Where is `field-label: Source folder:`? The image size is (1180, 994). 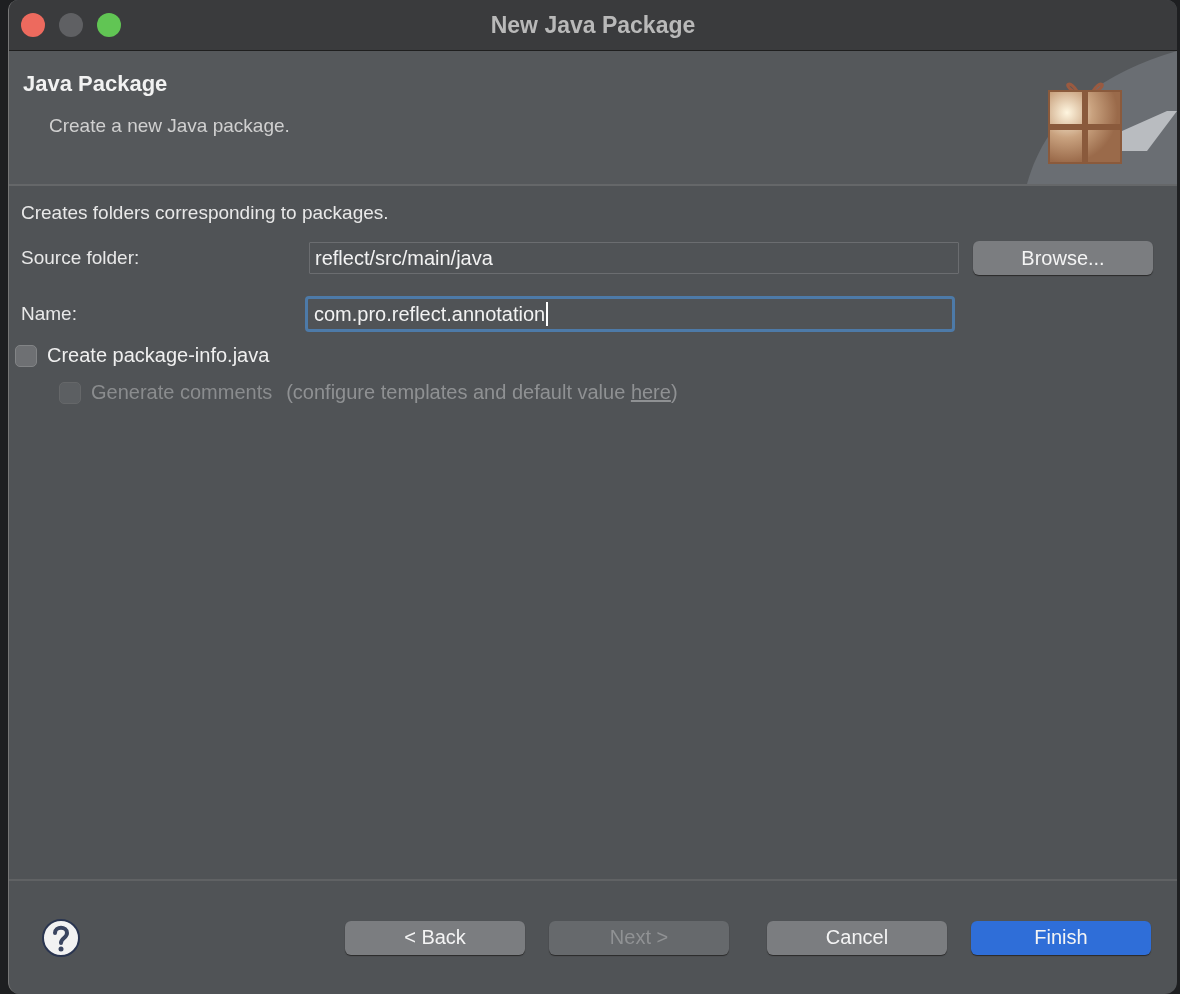
field-label: Source folder: is located at coordinates (80, 257).